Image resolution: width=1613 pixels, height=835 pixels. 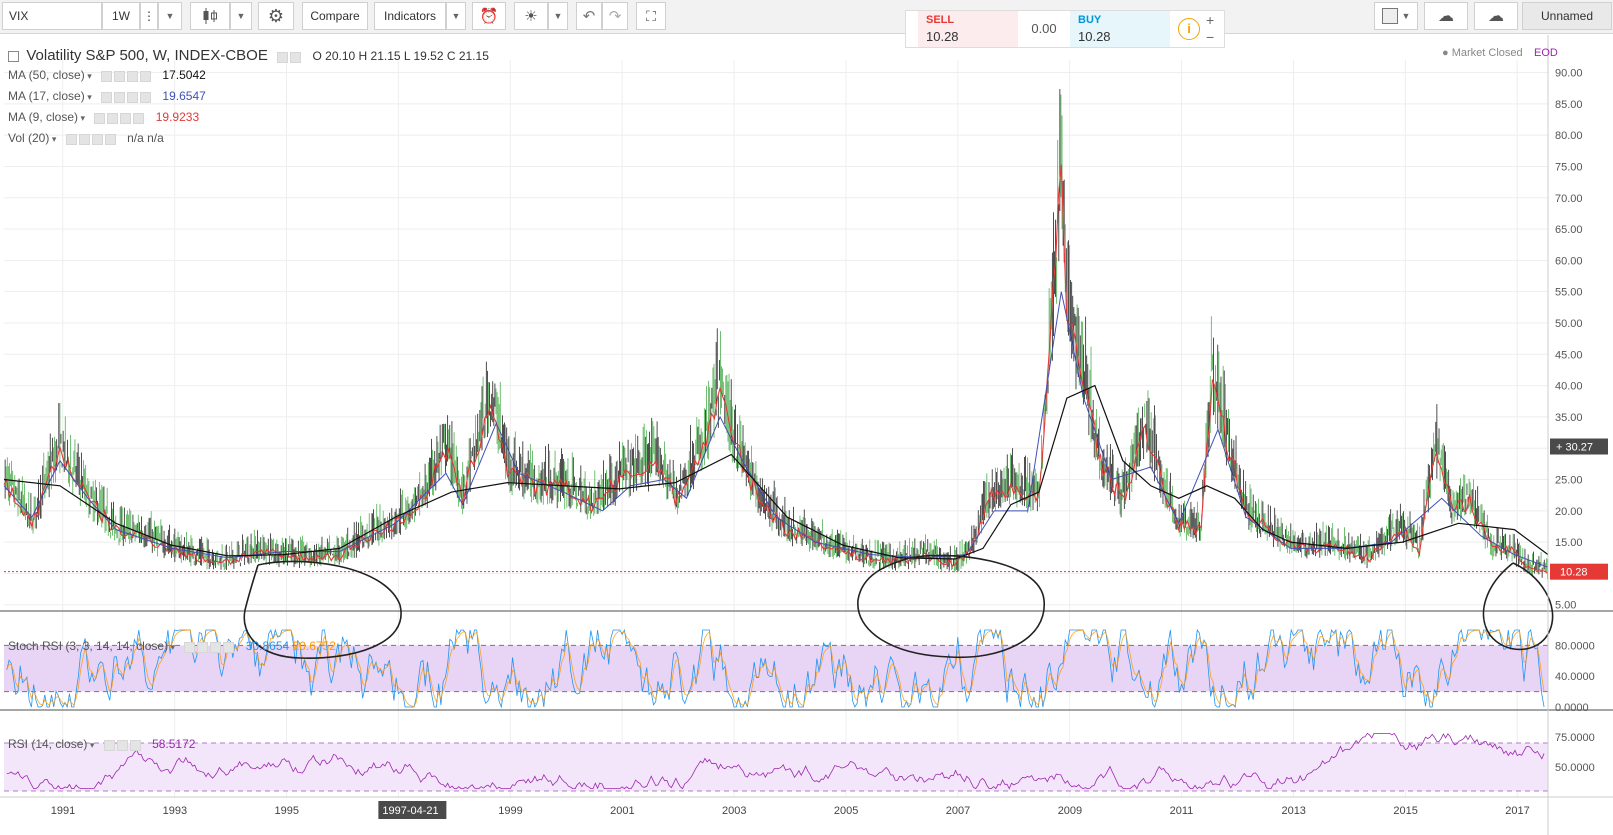 What do you see at coordinates (1094, 36) in the screenshot?
I see `buy-price: 10.28` at bounding box center [1094, 36].